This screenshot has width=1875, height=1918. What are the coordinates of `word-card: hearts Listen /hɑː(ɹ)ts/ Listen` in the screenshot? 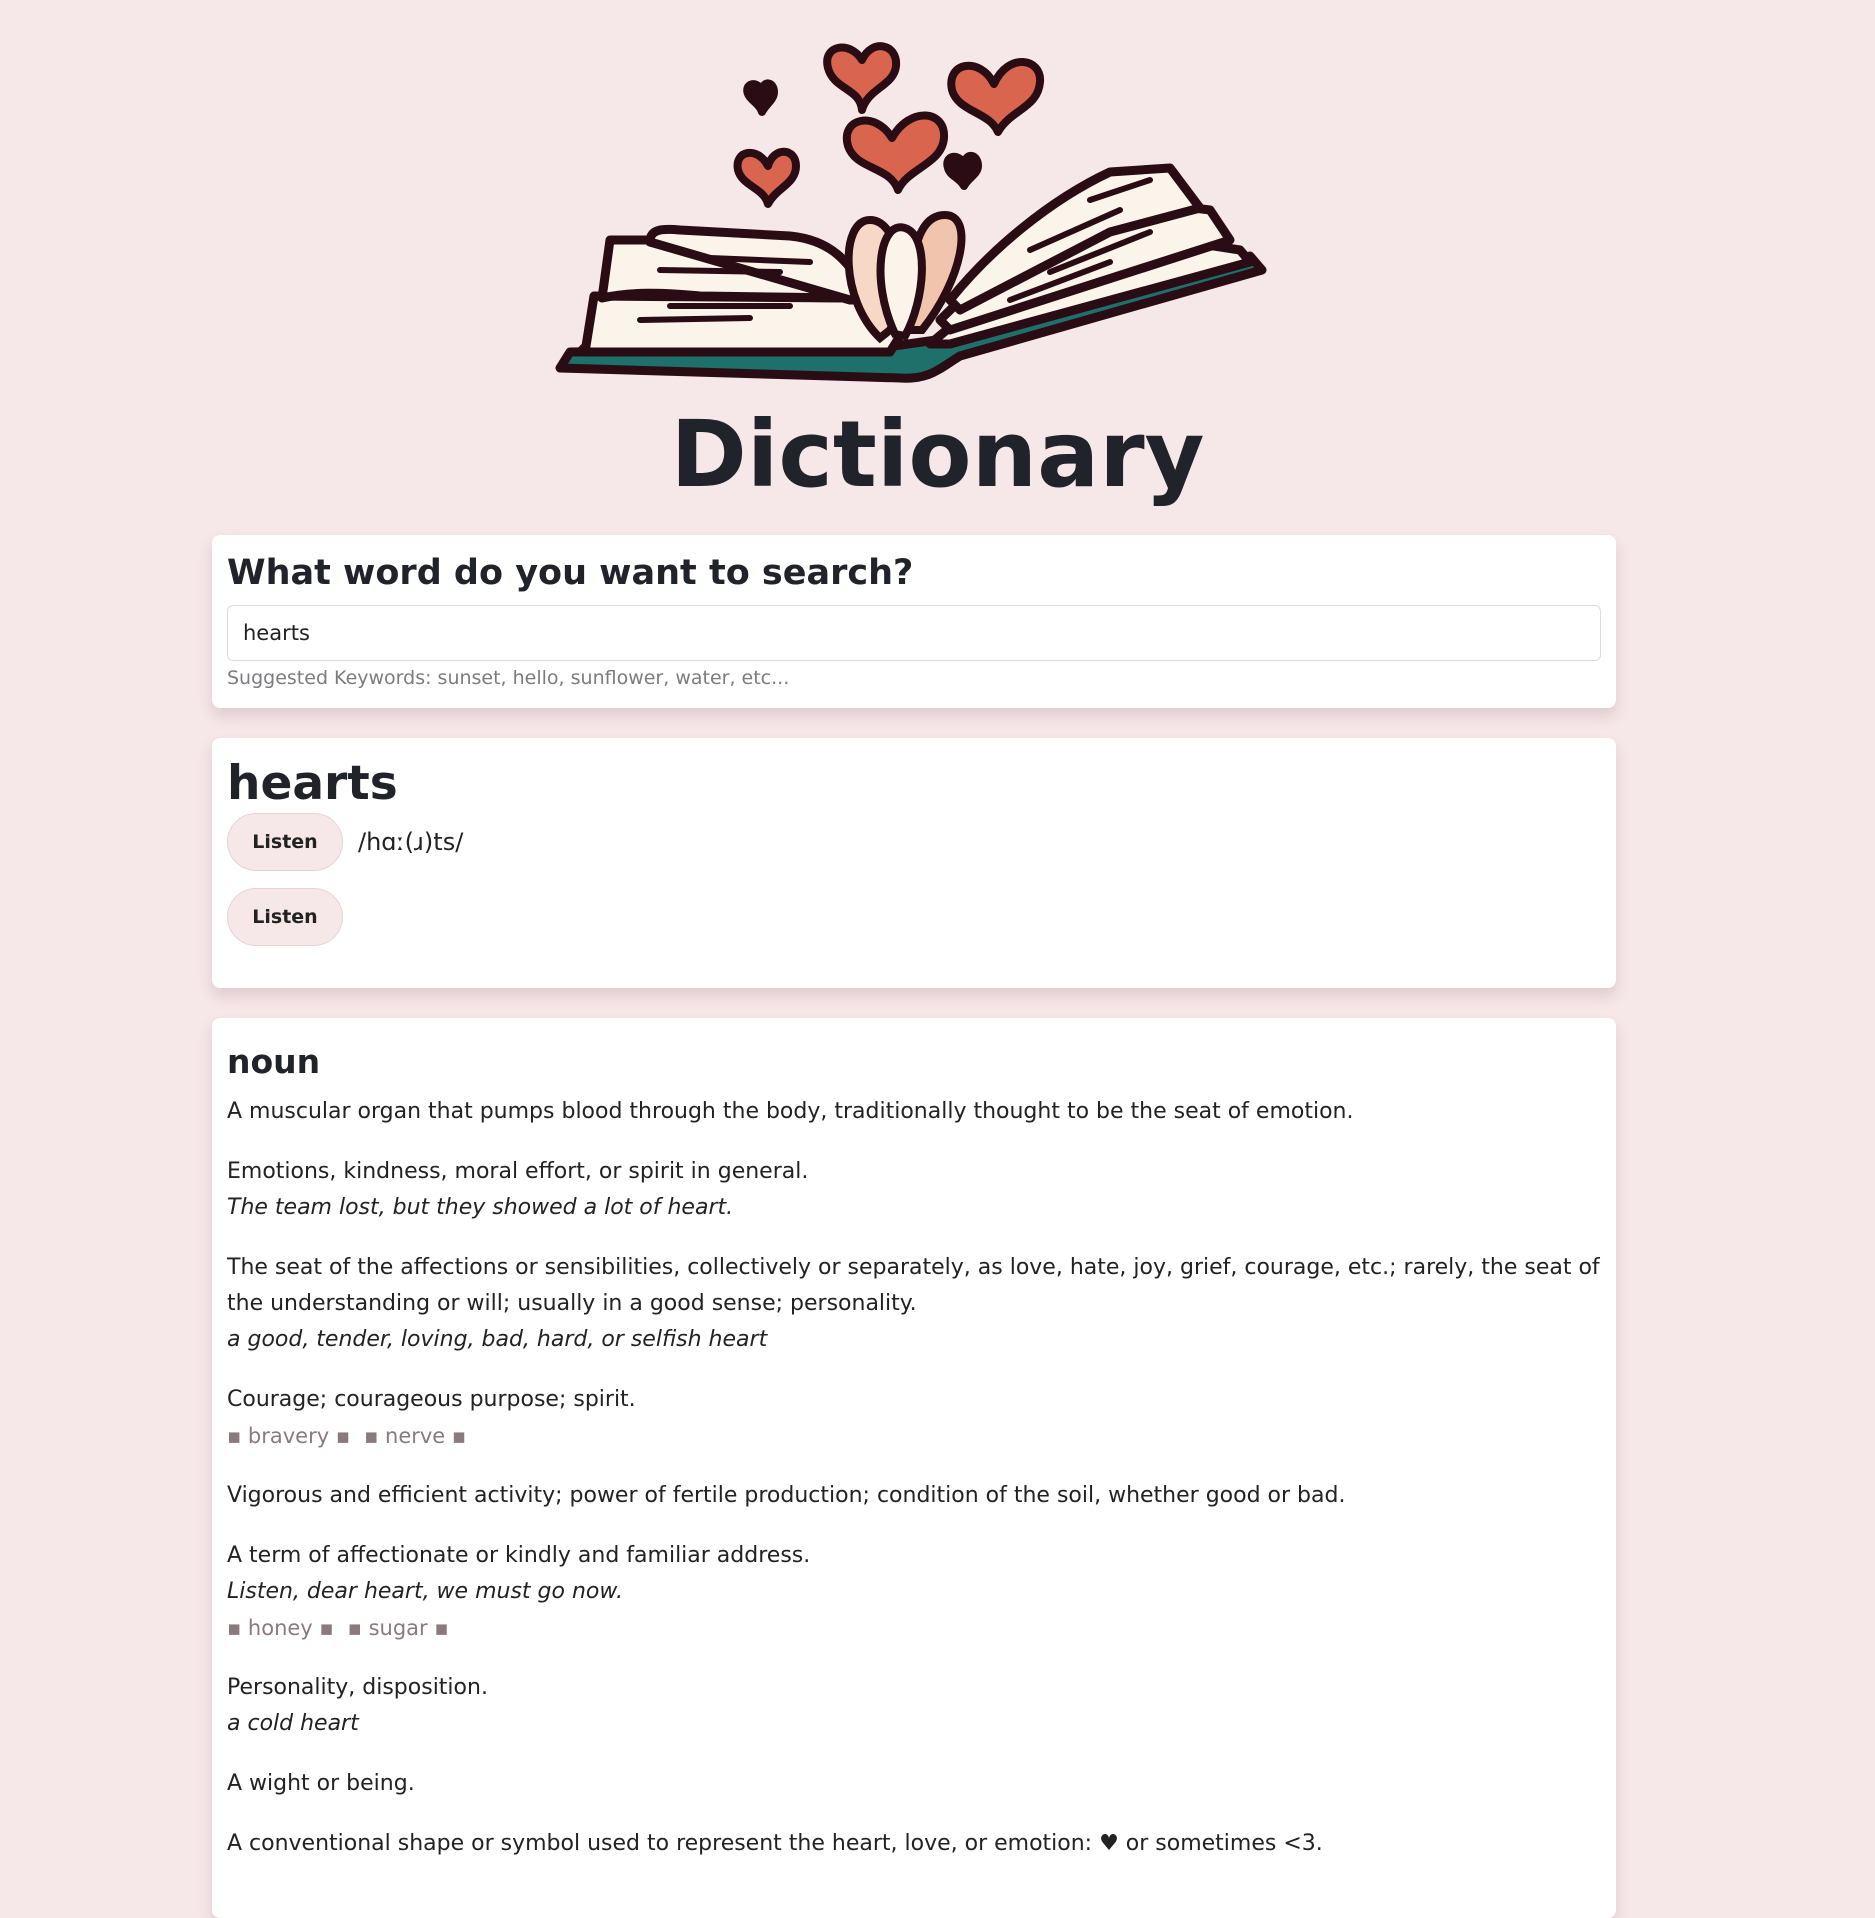 It's located at (914, 863).